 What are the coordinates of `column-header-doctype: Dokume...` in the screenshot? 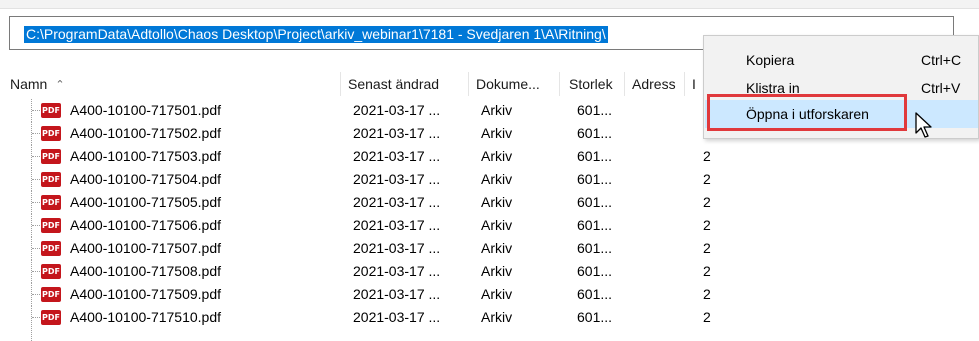 It's located at (508, 84).